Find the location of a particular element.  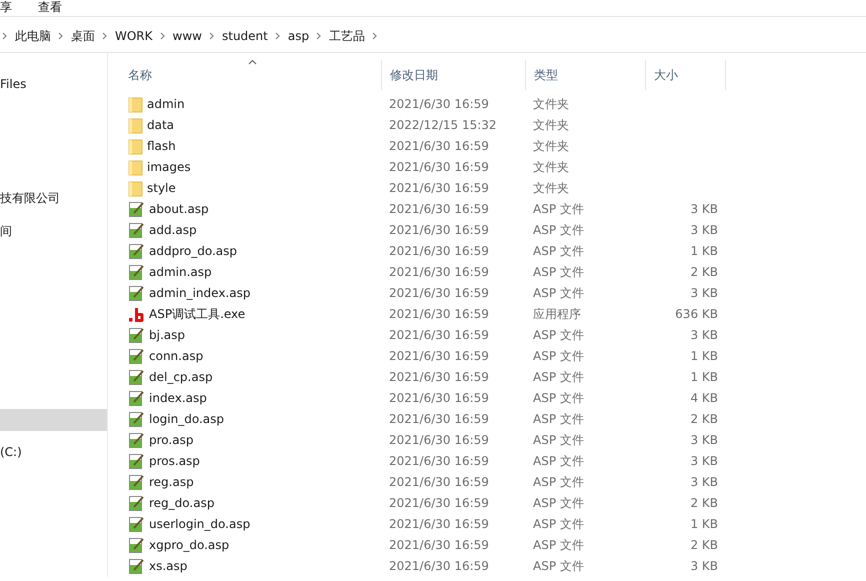

breadcrumb-item: asp is located at coordinates (299, 35).